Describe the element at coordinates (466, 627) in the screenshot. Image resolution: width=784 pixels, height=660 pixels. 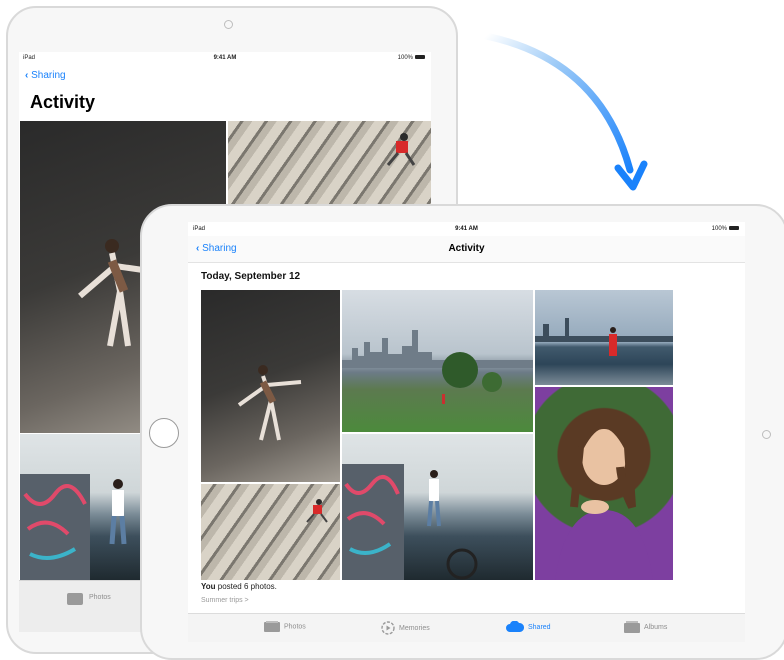
I see `tab-bar: Photos Memories Shared Albums` at that location.